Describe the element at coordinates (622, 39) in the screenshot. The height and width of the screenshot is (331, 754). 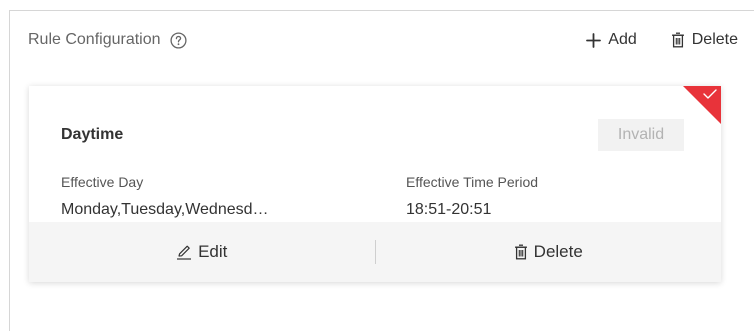
I see `add-button-label: Add` at that location.